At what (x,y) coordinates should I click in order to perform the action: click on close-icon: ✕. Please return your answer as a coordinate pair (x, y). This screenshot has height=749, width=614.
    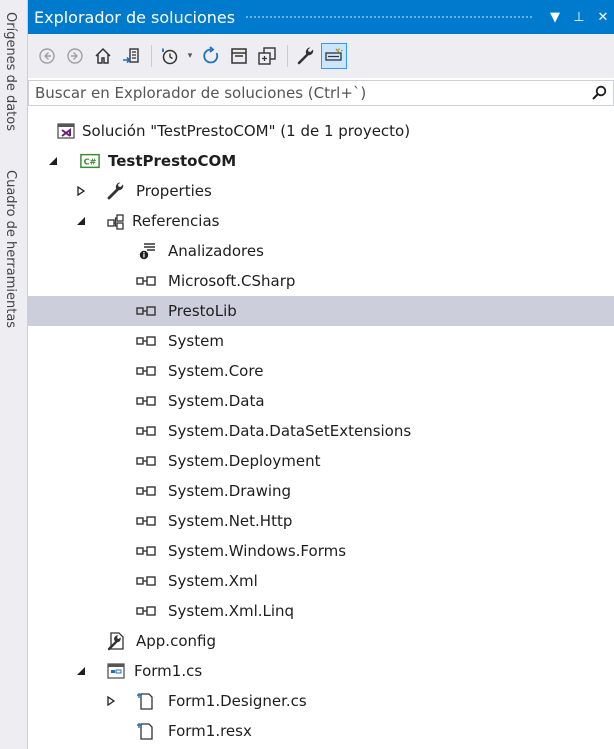
    Looking at the image, I should click on (603, 17).